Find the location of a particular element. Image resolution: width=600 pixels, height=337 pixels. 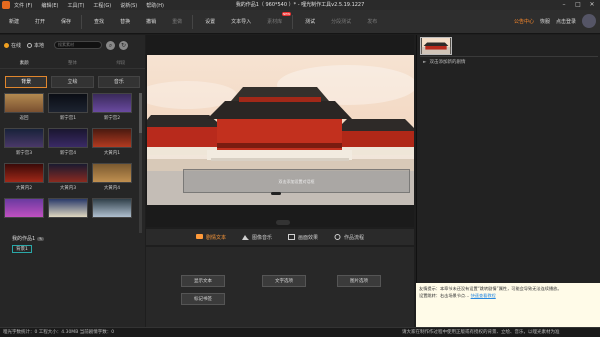

status-stats: 哩光字数统计：0 工程大小：4.30MB 当前剧情字数：0 is located at coordinates (59, 332).